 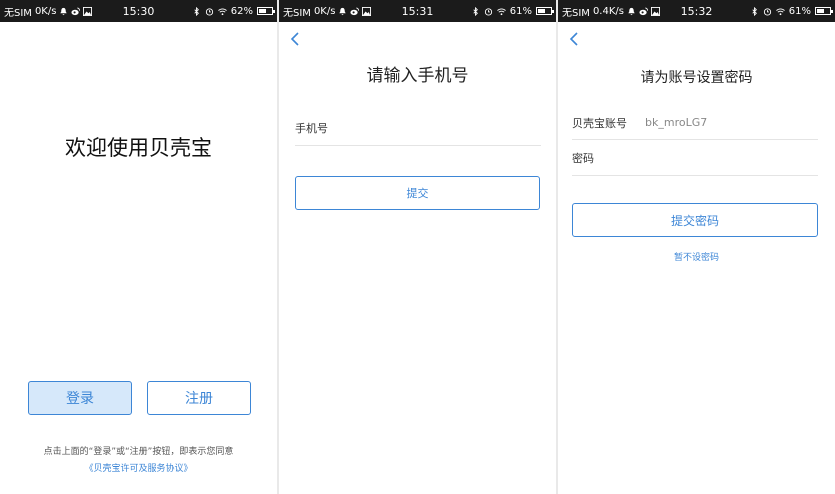 I want to click on password-field, so click(x=695, y=158).